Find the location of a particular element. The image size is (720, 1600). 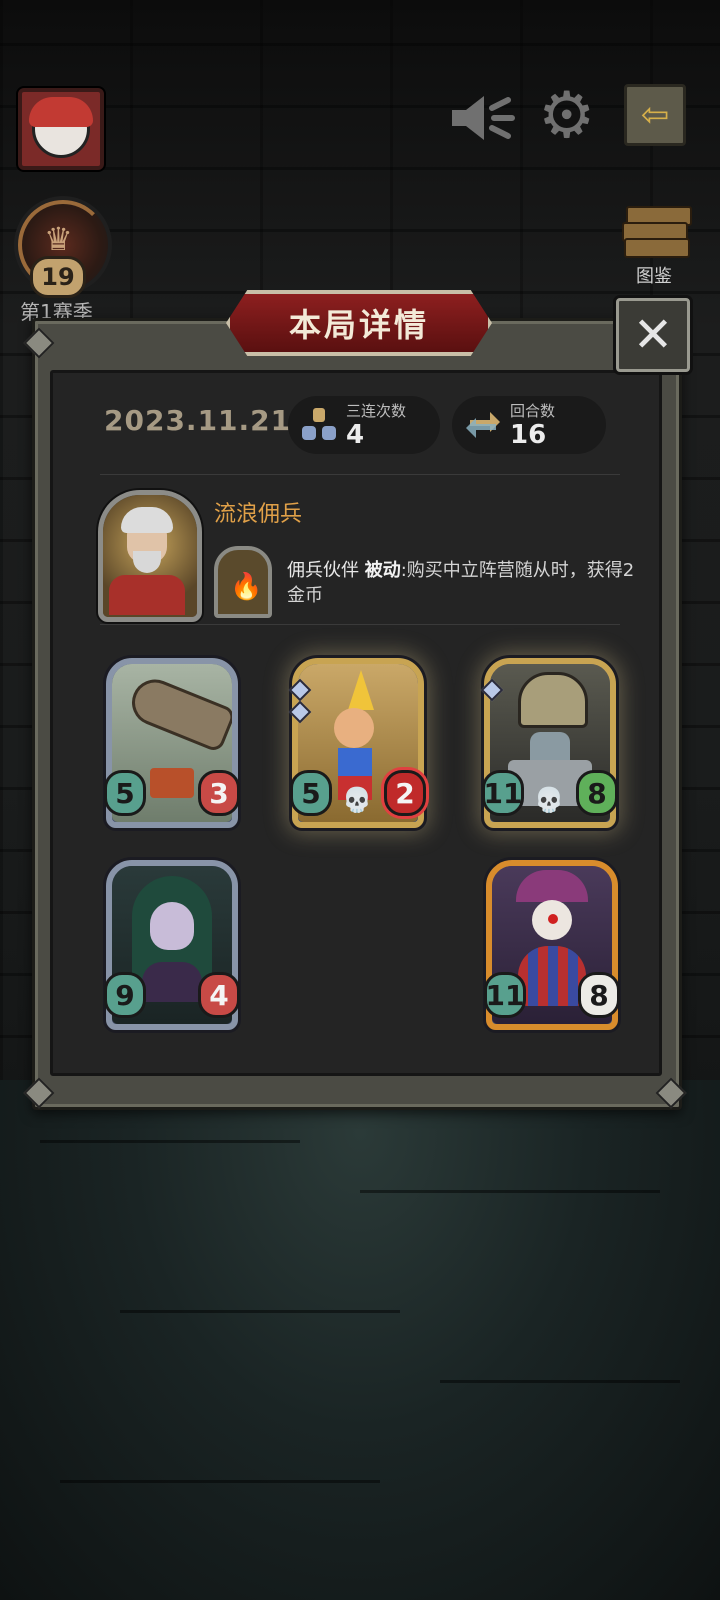

exit-arrow-icon: ⇦ is located at coordinates (655, 115).